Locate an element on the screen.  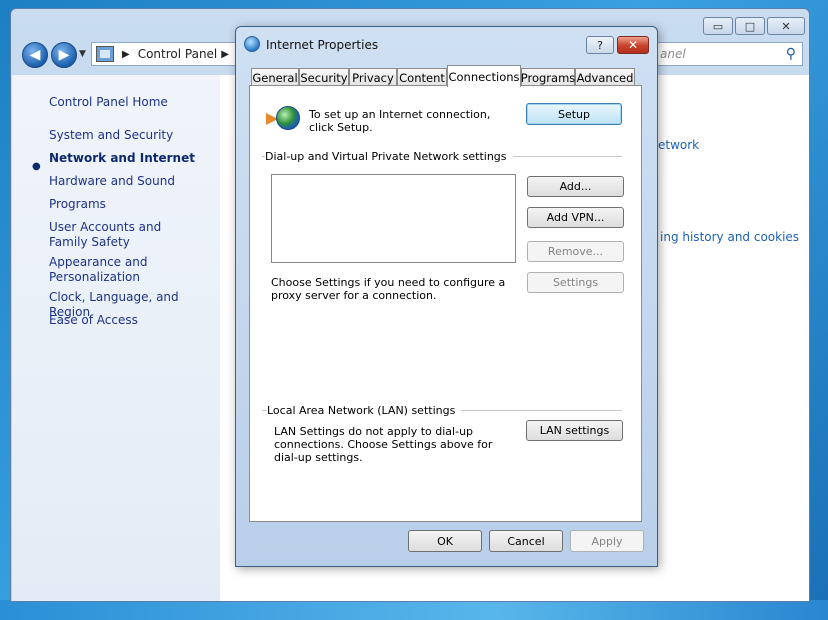
back-button: ◀ is located at coordinates (35, 55).